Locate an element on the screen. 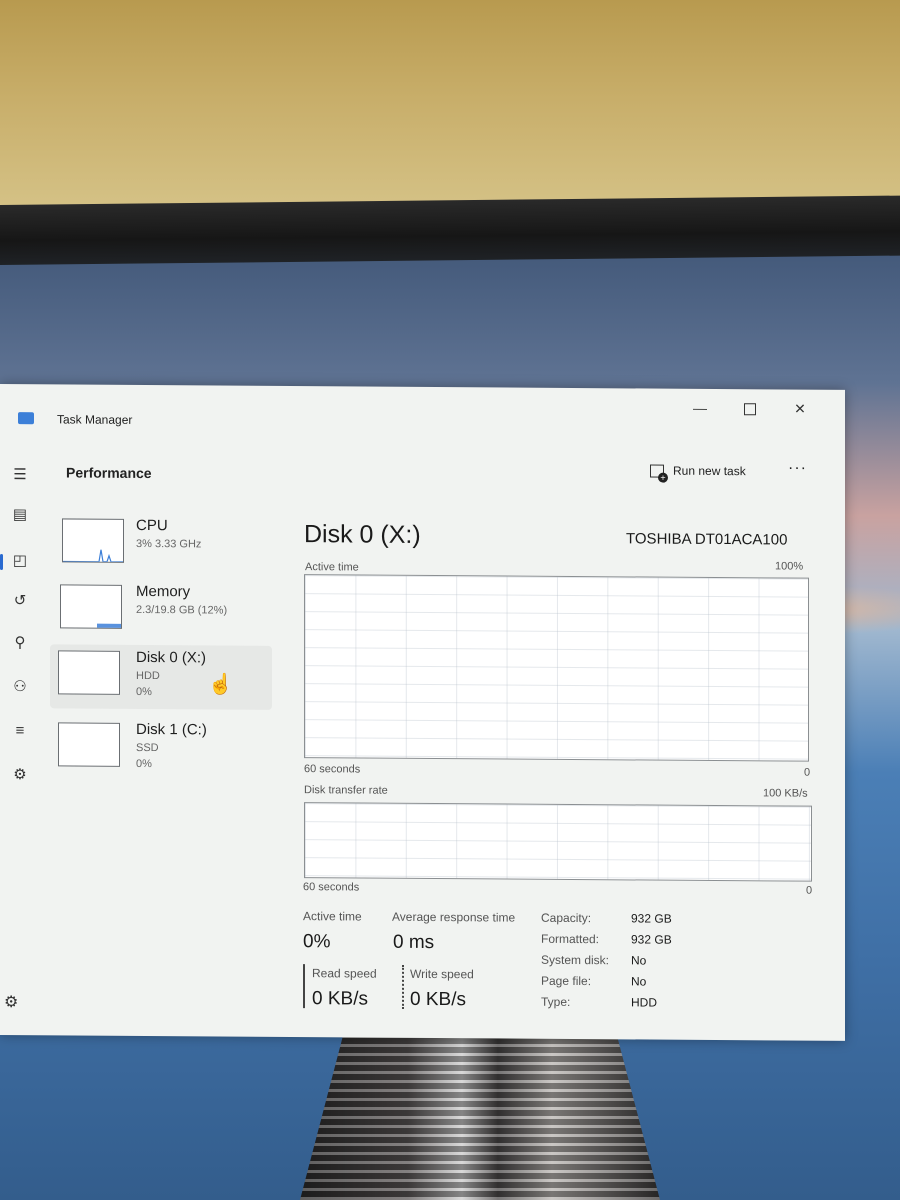  transfer-rate-graph-window: 60 seconds is located at coordinates (331, 887).